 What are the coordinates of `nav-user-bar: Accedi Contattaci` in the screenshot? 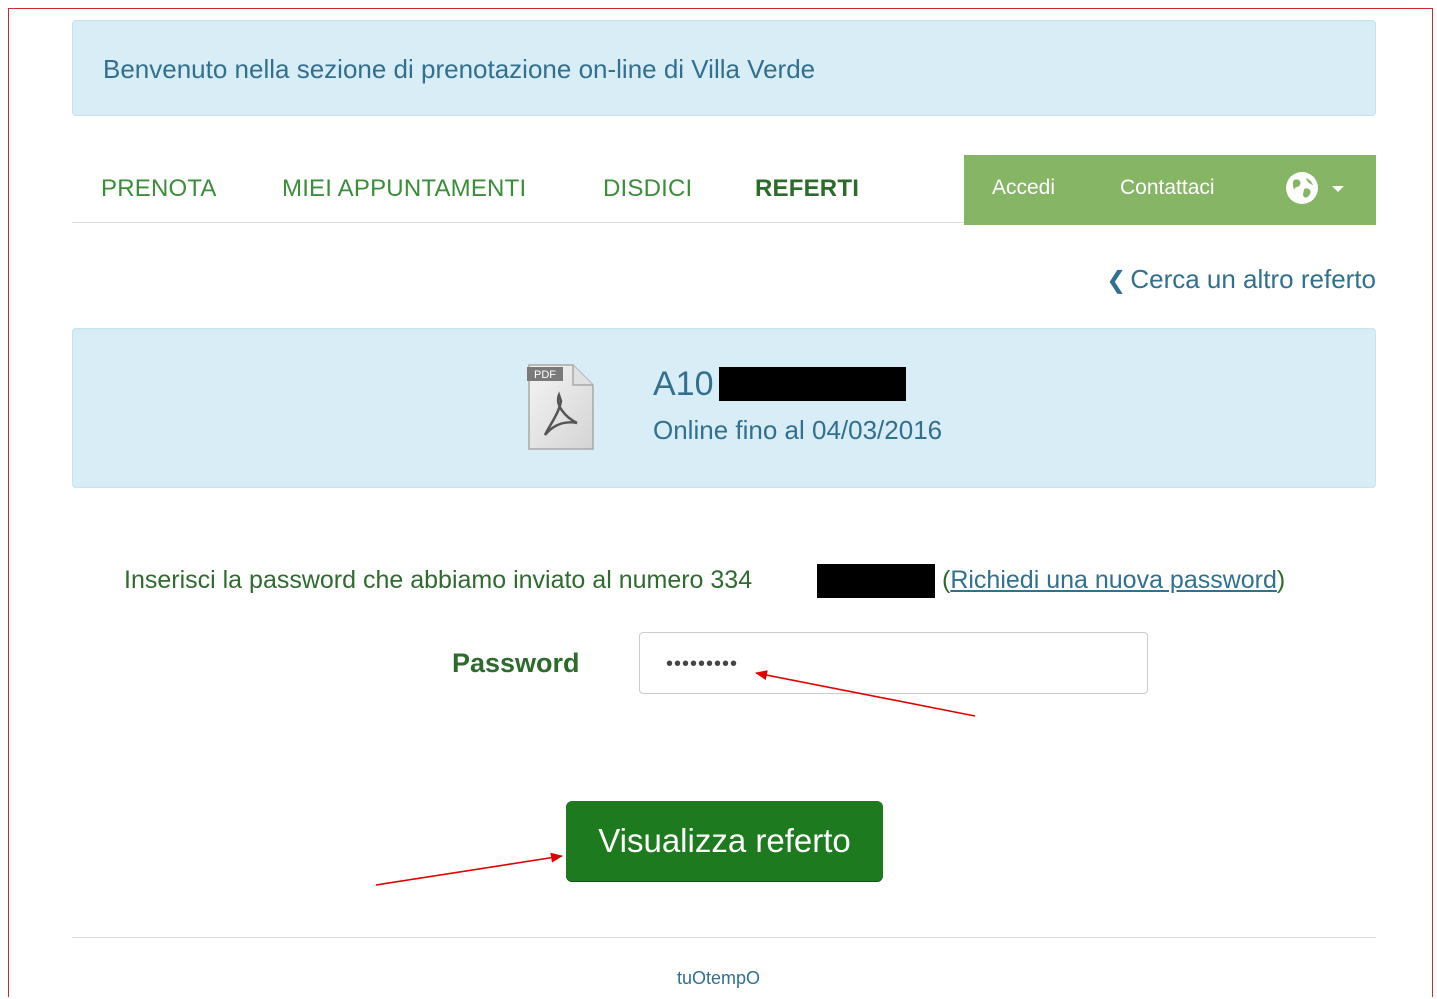 It's located at (1170, 190).